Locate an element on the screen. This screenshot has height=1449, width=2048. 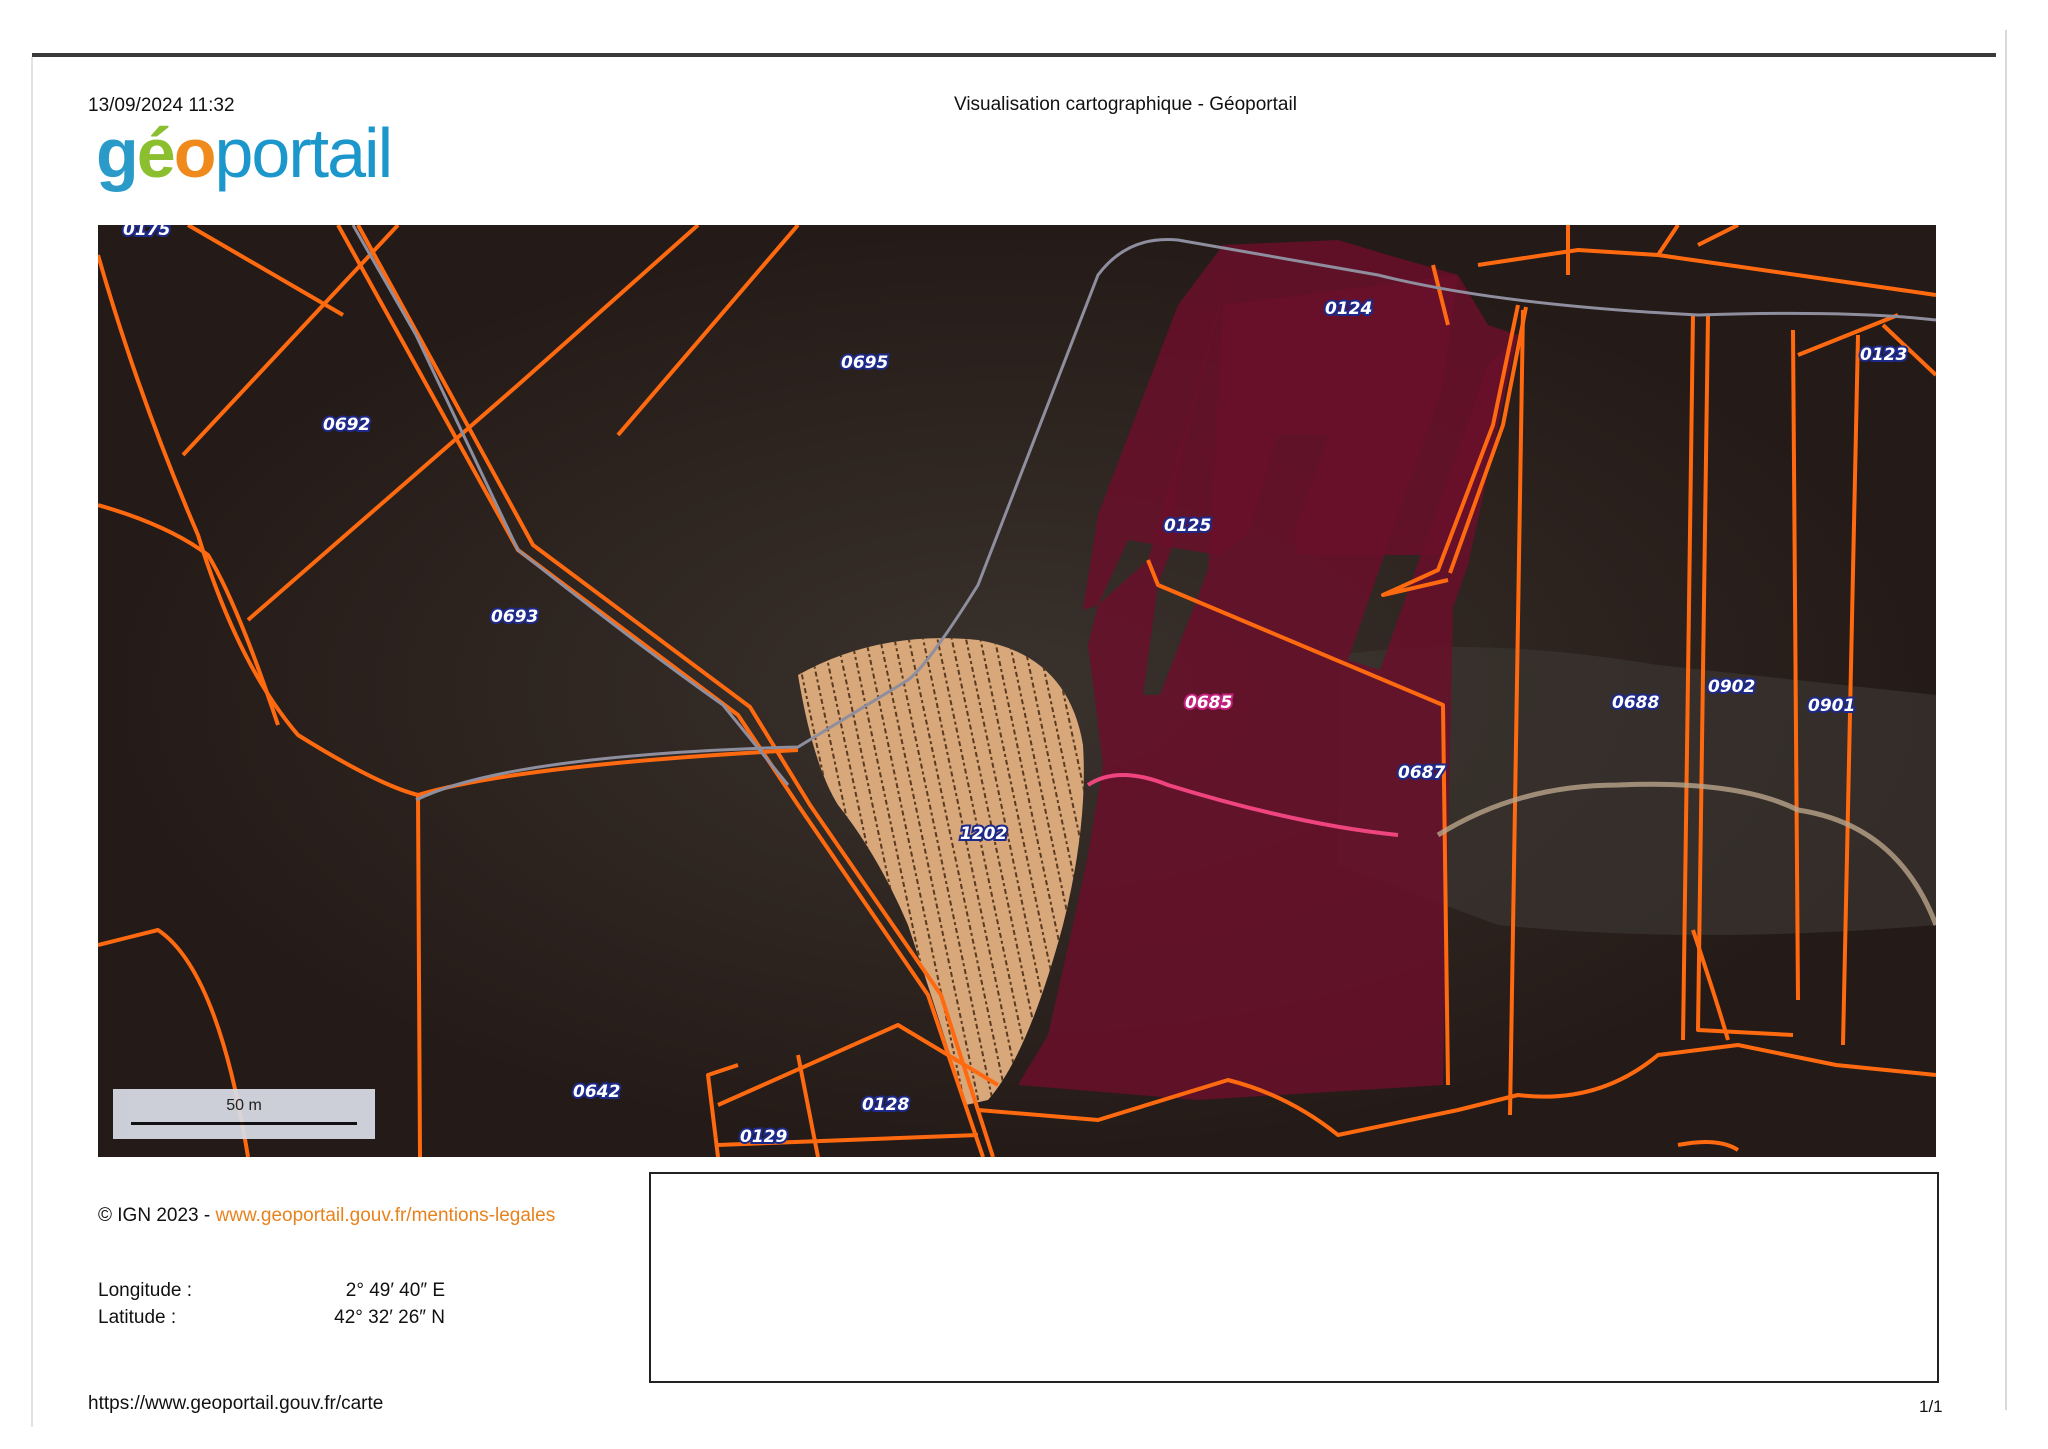
parcel-label: 0901 is located at coordinates (1831, 706).